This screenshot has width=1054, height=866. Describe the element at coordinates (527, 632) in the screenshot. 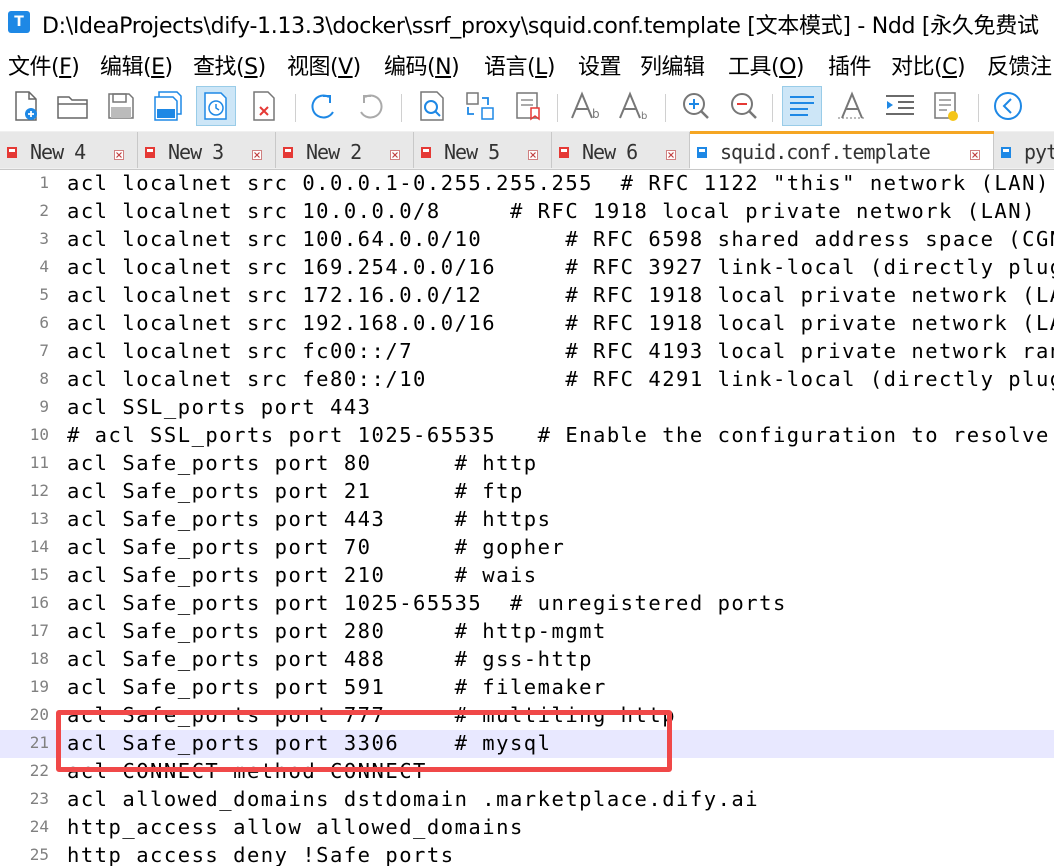

I see `code-line: 17 acl Safe_ports port 280 # http-mgmt` at that location.